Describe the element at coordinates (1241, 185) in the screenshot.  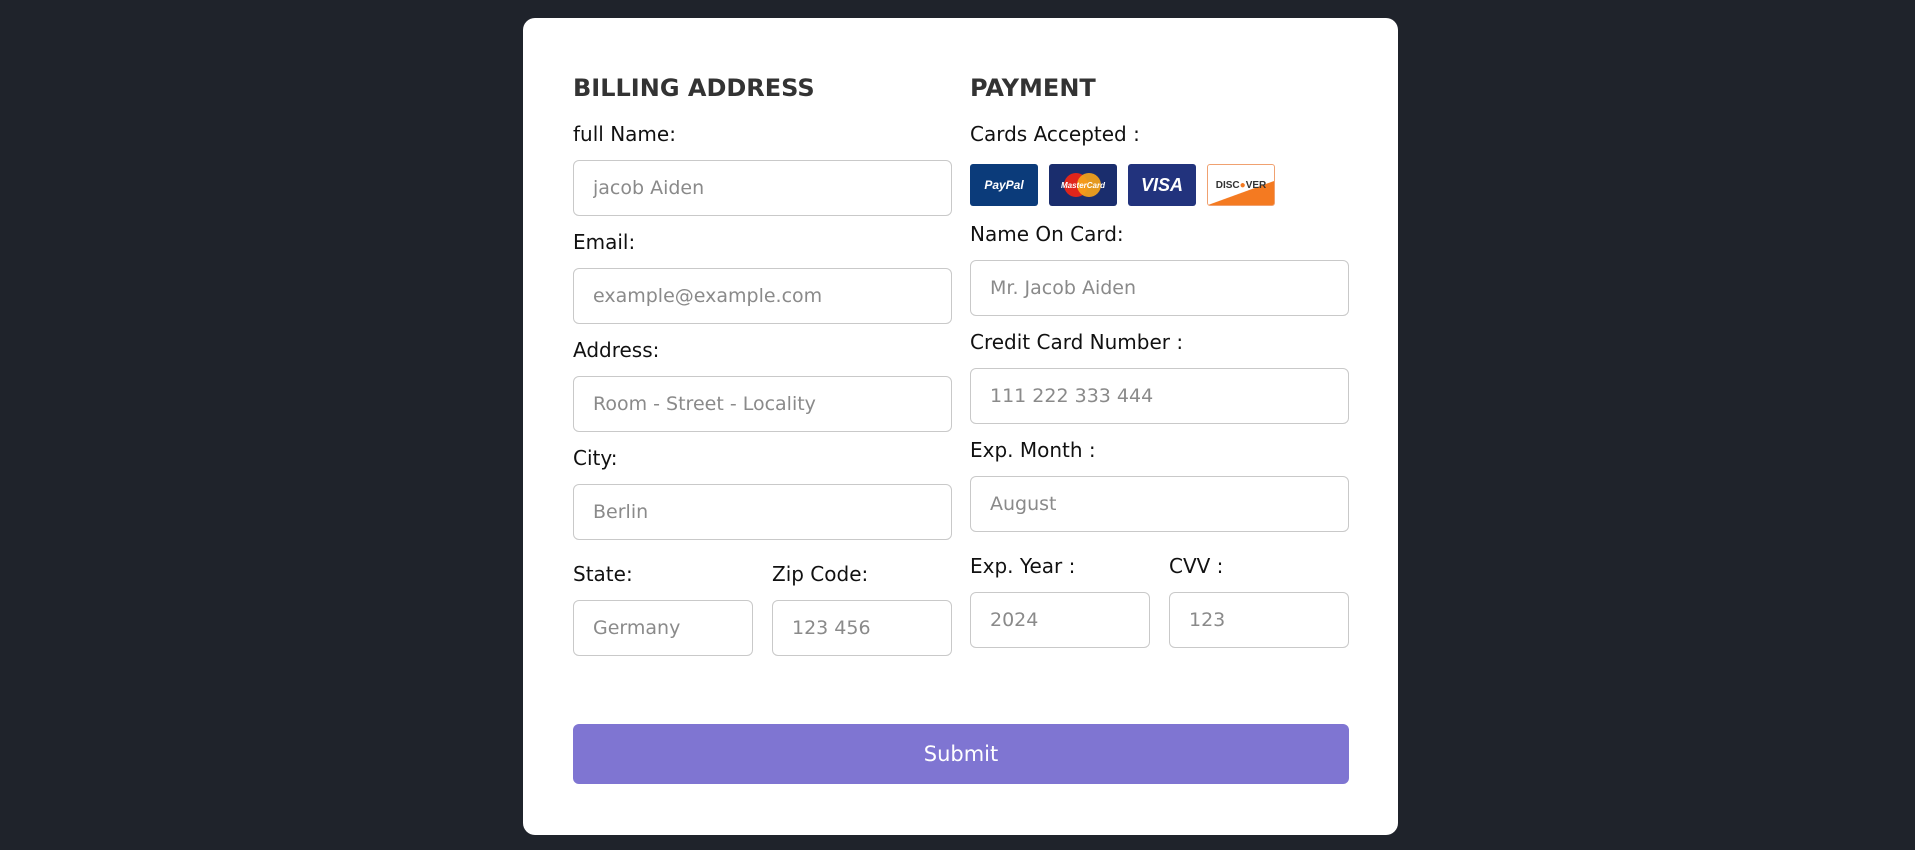
I see `discover-logo: DISC ● VER` at that location.